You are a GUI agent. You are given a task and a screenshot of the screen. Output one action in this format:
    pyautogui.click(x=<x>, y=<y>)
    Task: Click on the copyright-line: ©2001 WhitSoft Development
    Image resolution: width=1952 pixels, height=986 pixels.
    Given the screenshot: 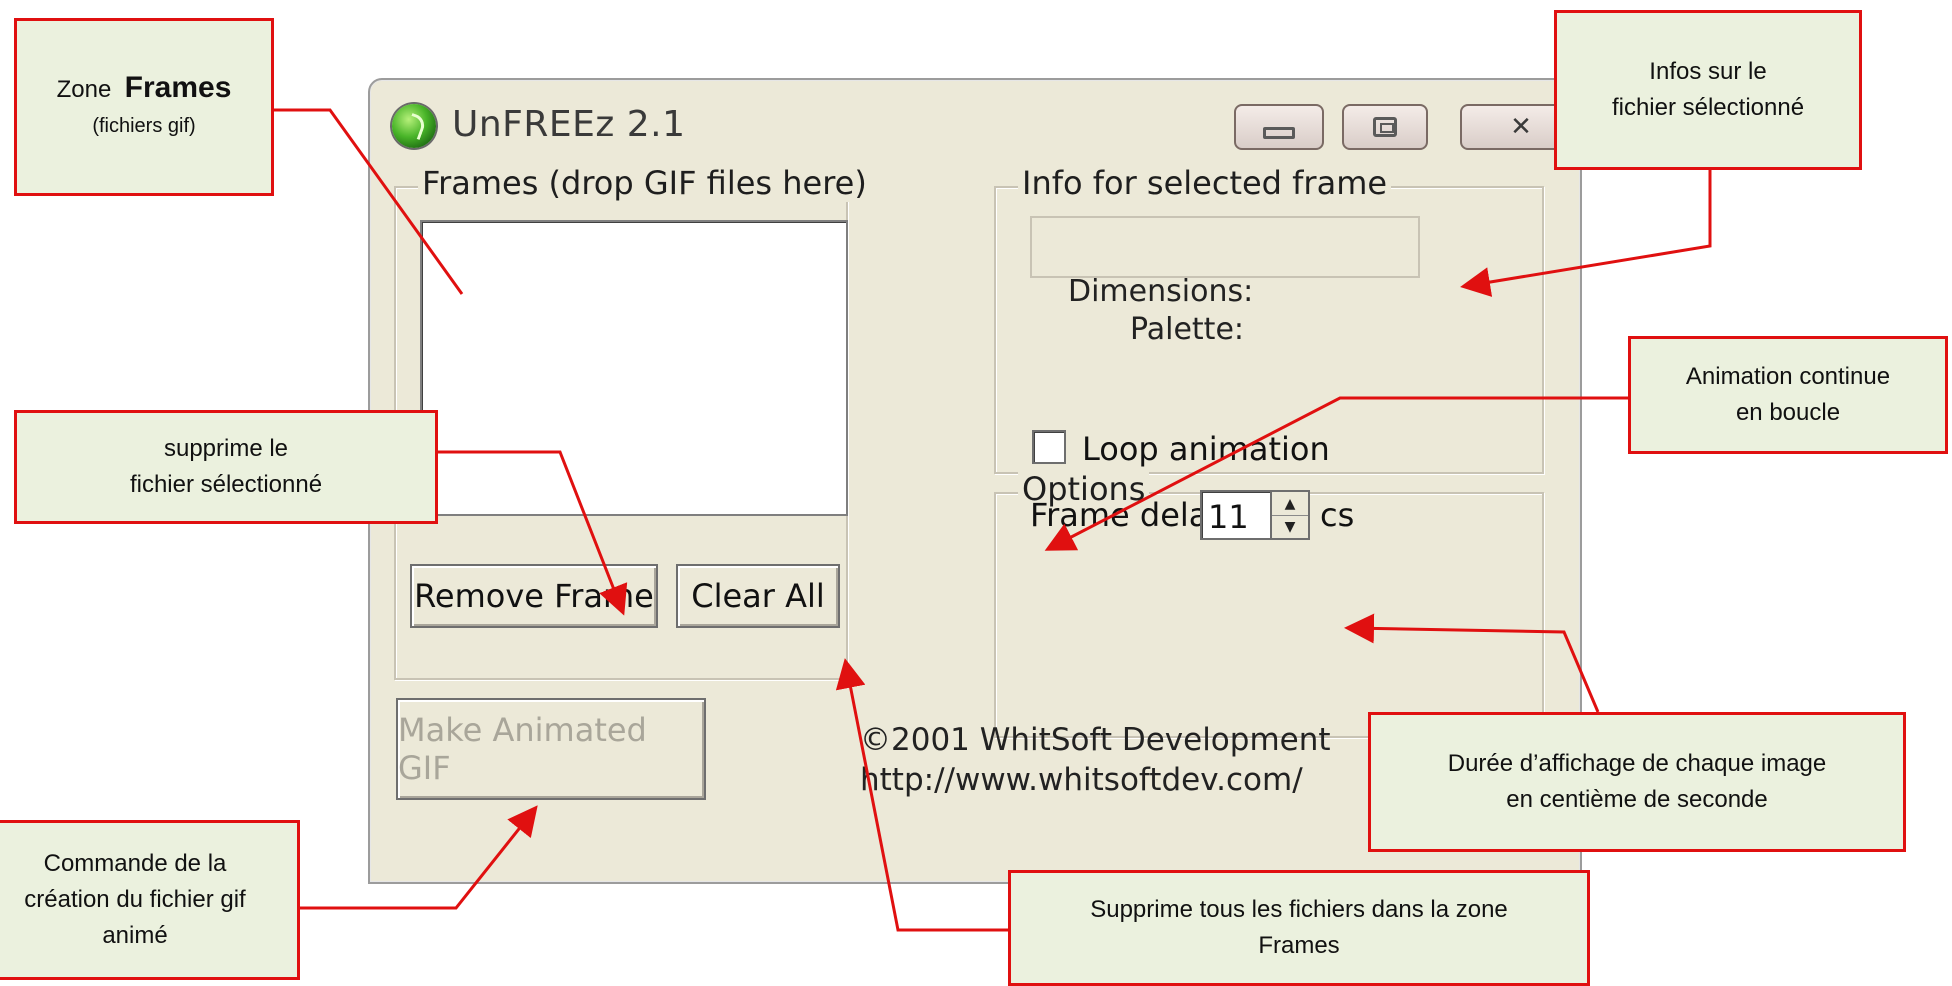 What is the action you would take?
    pyautogui.click(x=1095, y=740)
    